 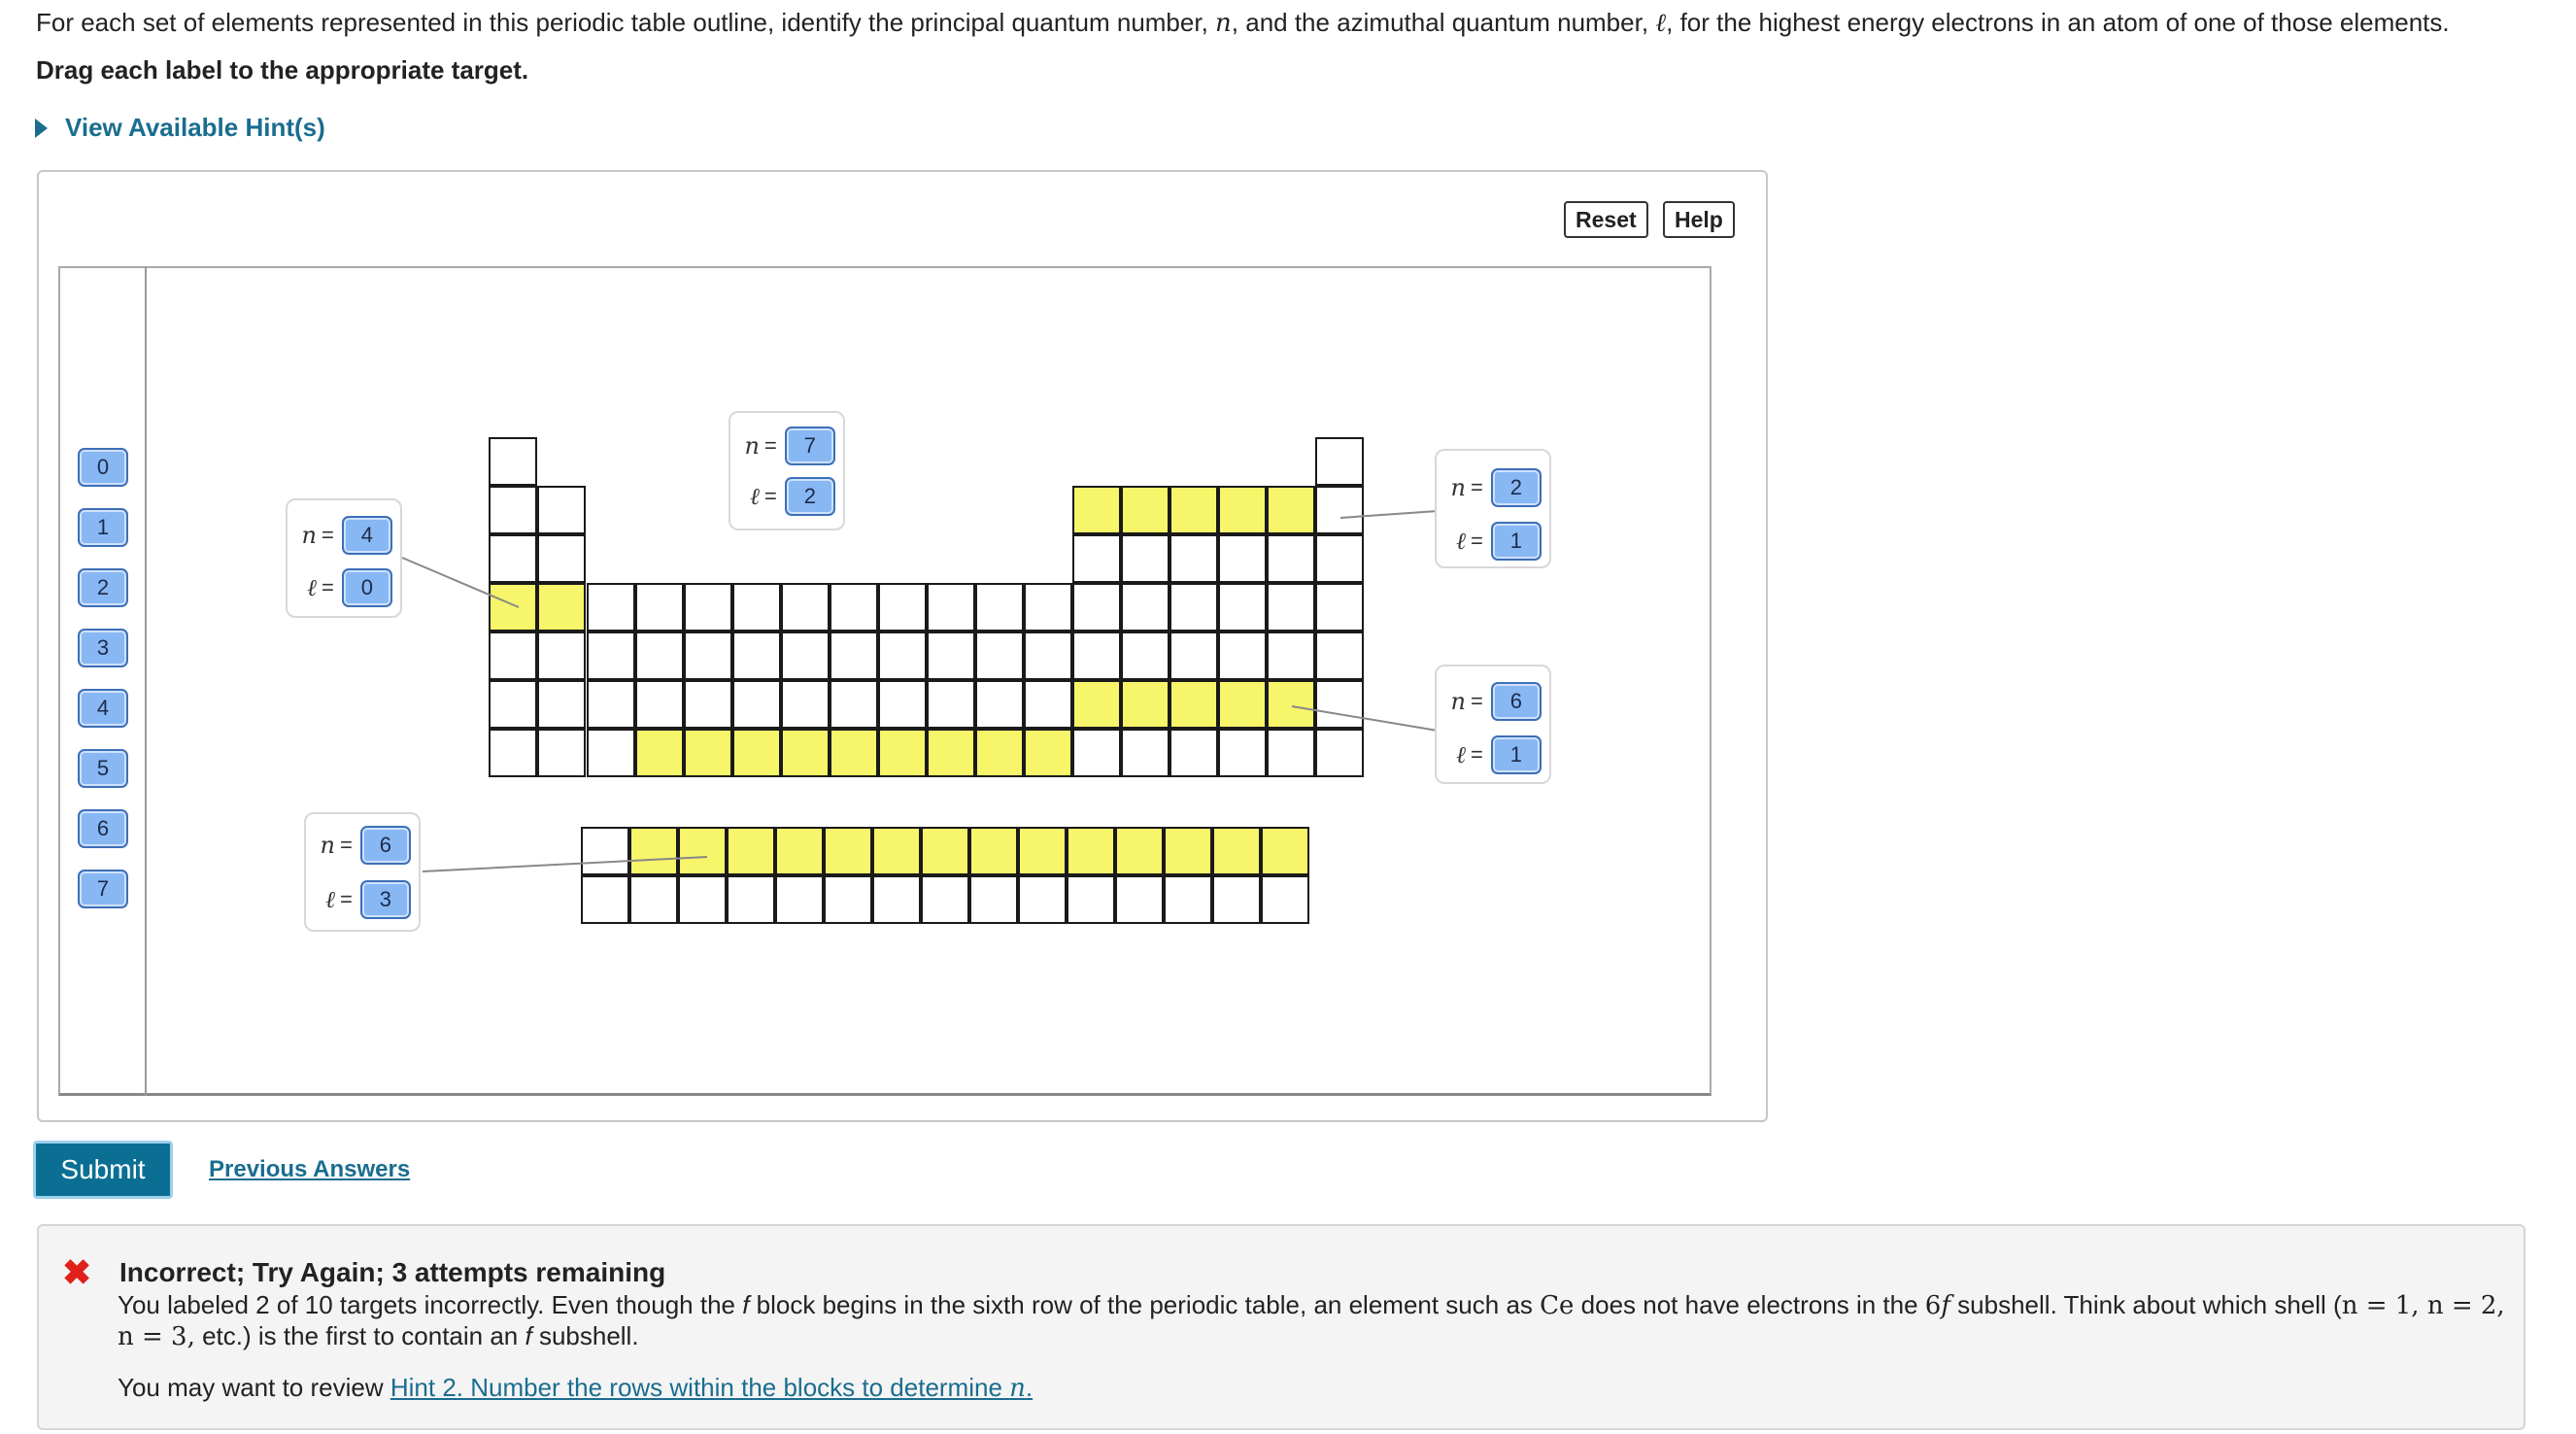 I want to click on n-value-chip: 7, so click(x=809, y=446).